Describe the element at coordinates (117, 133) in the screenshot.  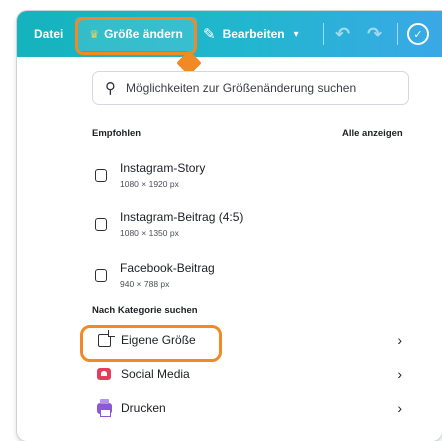
I see `recommended-heading: Empfohlen` at that location.